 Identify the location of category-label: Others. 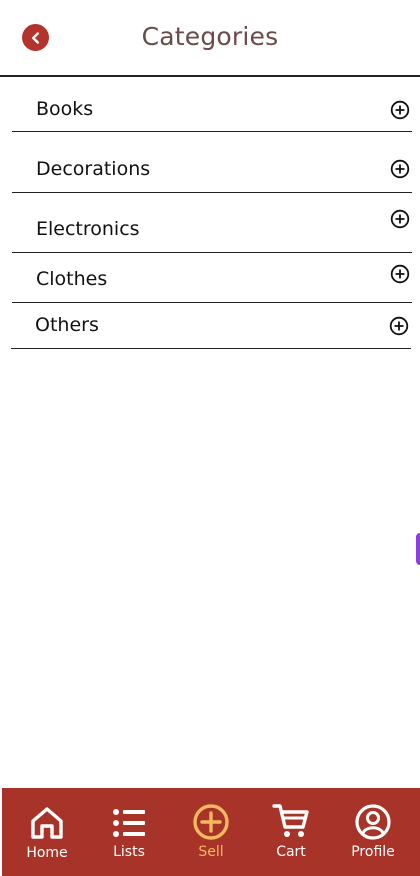
(67, 325).